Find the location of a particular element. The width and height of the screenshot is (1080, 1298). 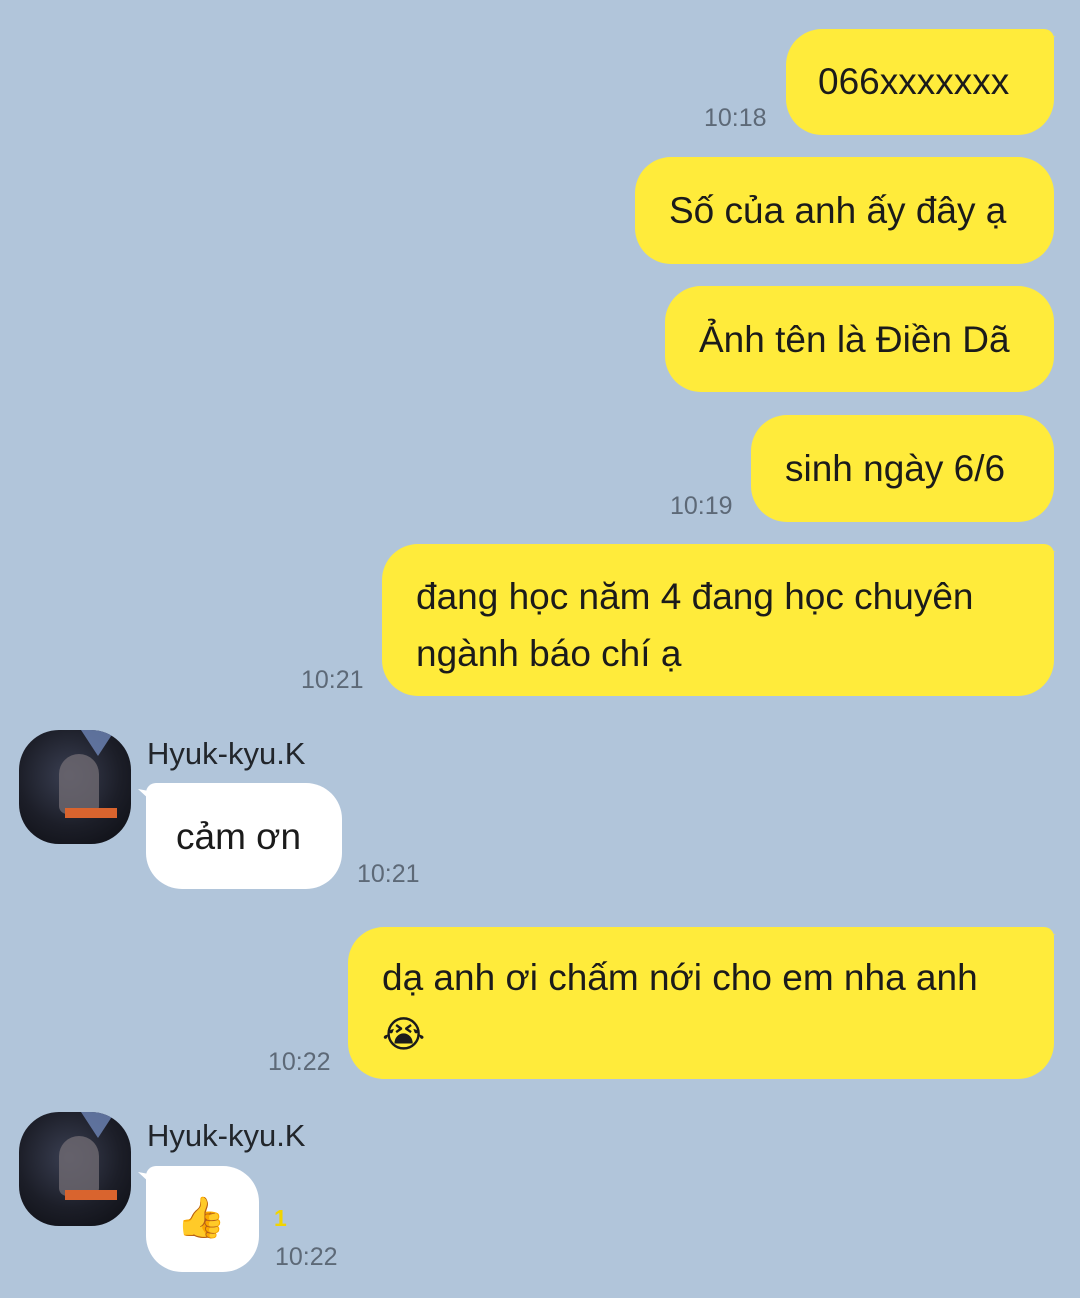

outgoing-message-bubble: 066xxxxxxx is located at coordinates (920, 82).